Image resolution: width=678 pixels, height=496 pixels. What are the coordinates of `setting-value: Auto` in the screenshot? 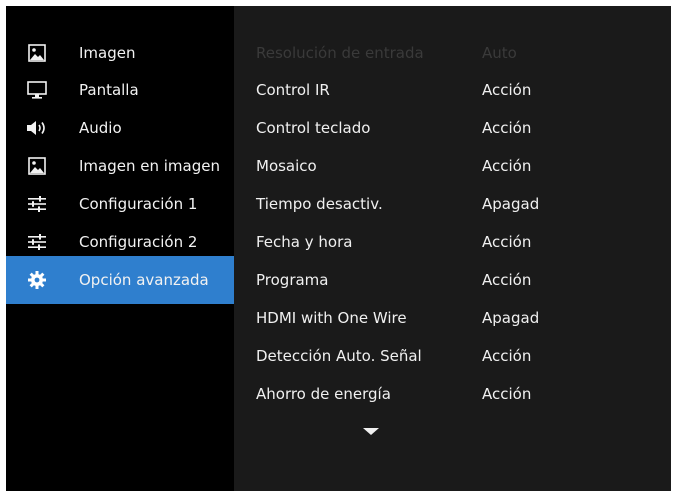 It's located at (499, 53).